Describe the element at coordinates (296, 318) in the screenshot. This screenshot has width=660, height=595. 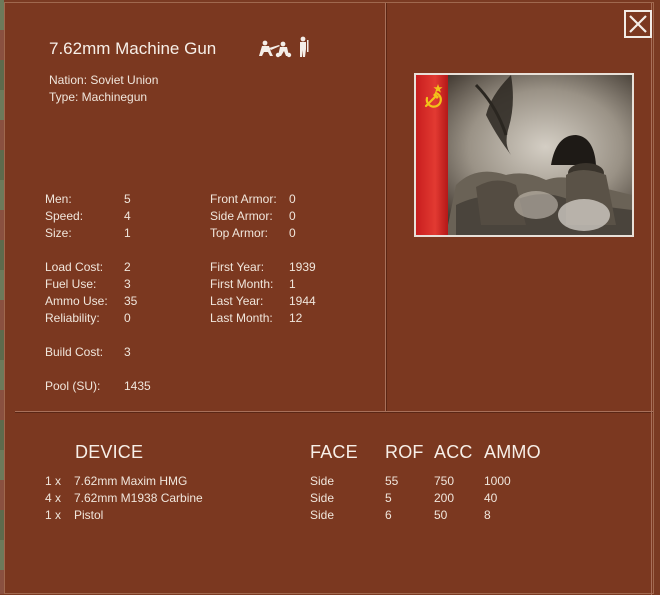
I see `stat-value: 12` at that location.